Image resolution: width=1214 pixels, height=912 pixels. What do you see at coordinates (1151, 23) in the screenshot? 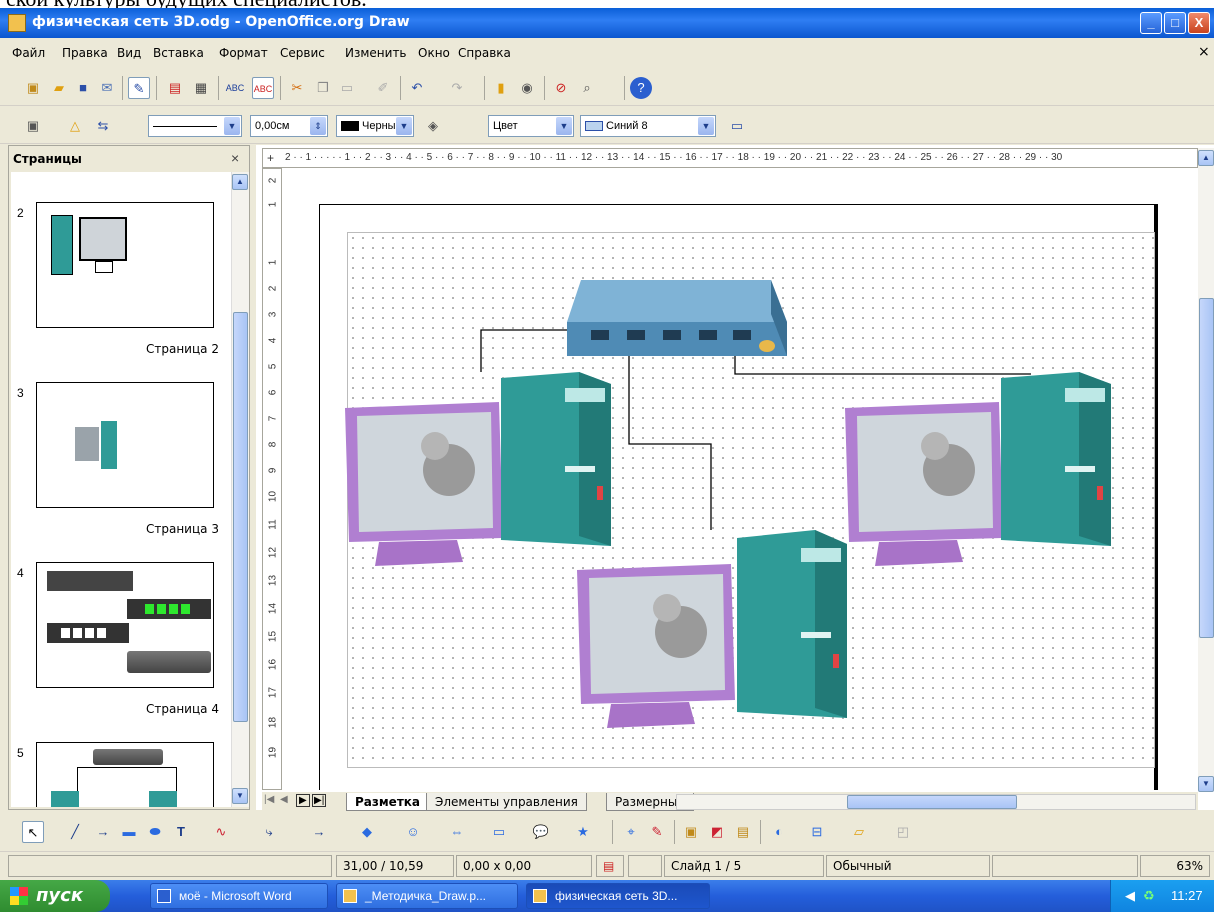
I see `minimize-button: _` at bounding box center [1151, 23].